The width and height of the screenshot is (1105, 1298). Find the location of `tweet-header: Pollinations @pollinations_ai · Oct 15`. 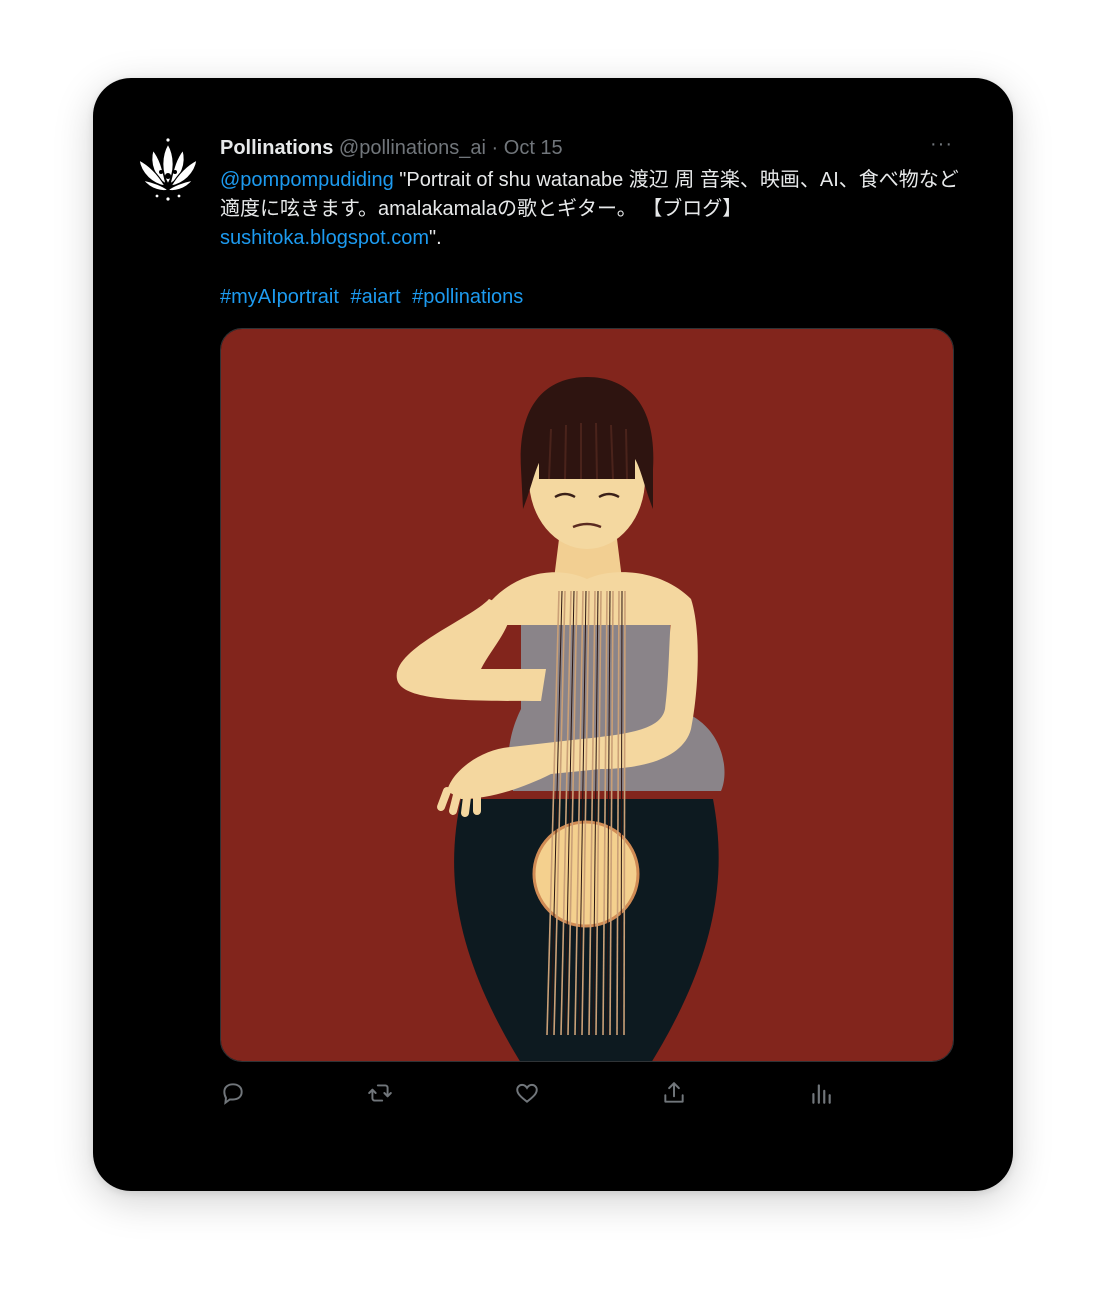

tweet-header: Pollinations @pollinations_ai · Oct 15 is located at coordinates (590, 148).